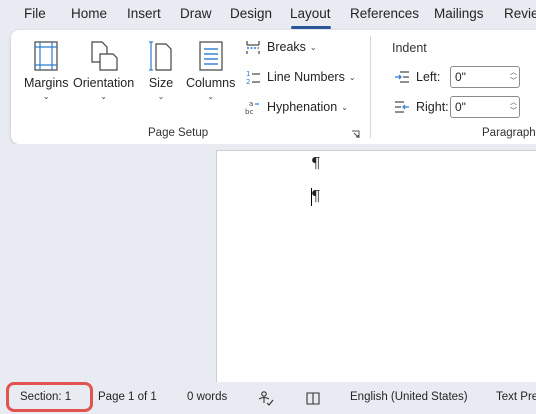  I want to click on hyphenation-label: Hyphenation, so click(302, 107).